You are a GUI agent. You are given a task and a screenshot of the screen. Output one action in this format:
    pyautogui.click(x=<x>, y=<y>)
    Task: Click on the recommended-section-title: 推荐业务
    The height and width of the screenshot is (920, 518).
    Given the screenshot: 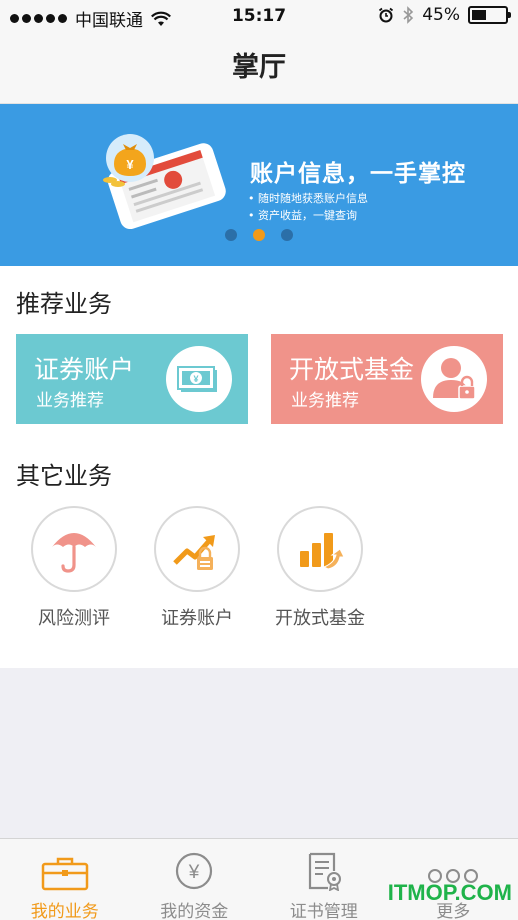 What is the action you would take?
    pyautogui.click(x=64, y=304)
    